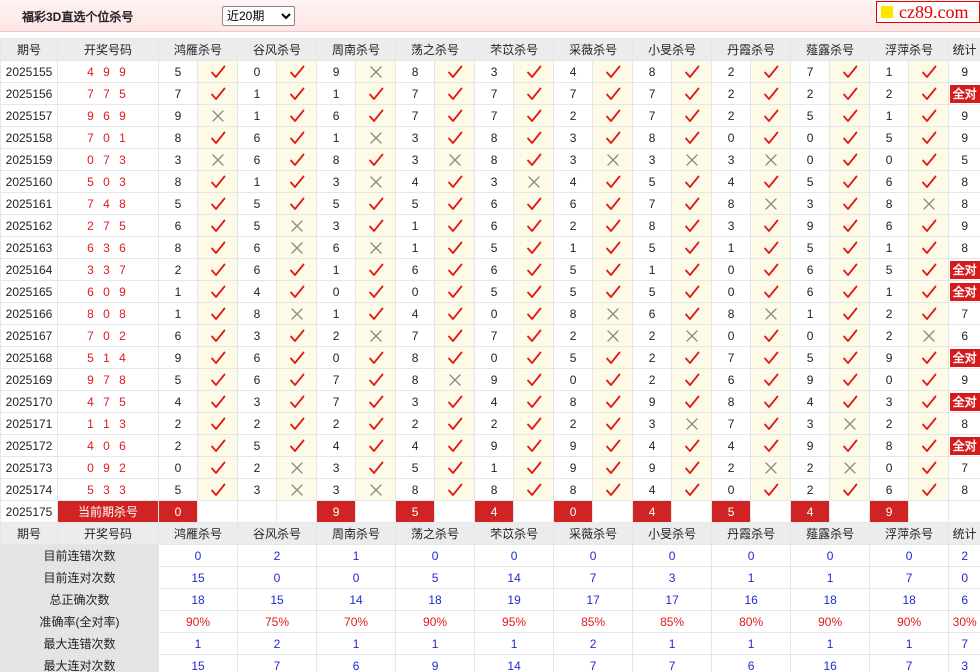 This screenshot has width=980, height=672. What do you see at coordinates (29, 423) in the screenshot?
I see `period-cell: 2025171` at bounding box center [29, 423].